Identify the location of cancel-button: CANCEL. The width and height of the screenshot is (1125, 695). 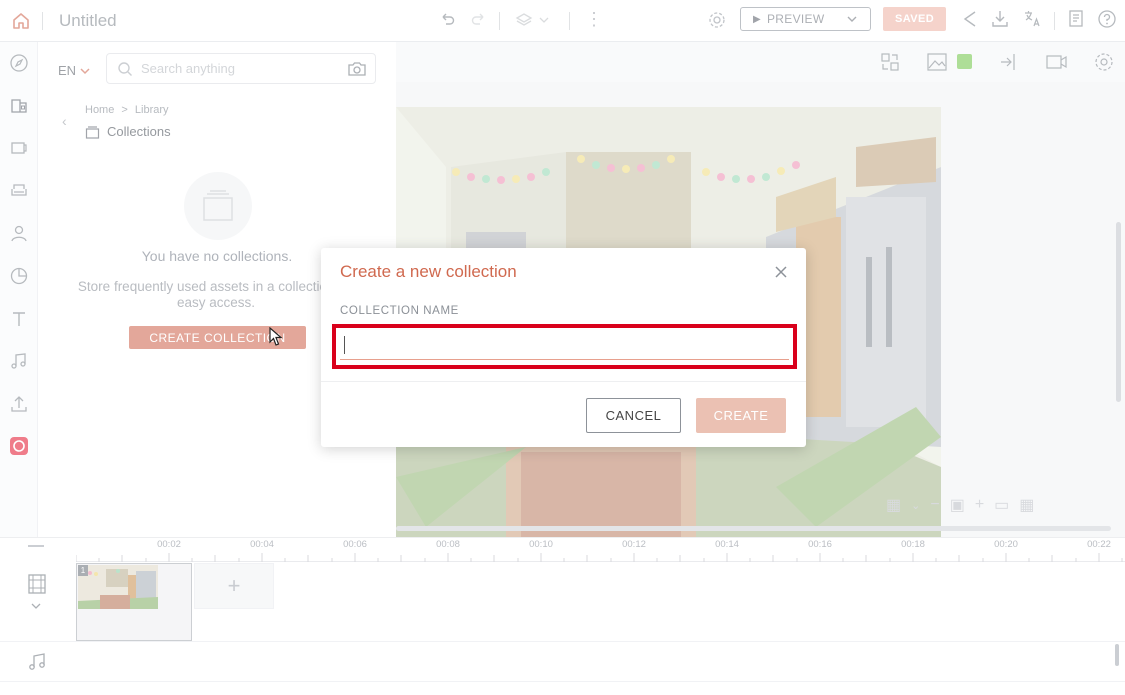
(633, 415).